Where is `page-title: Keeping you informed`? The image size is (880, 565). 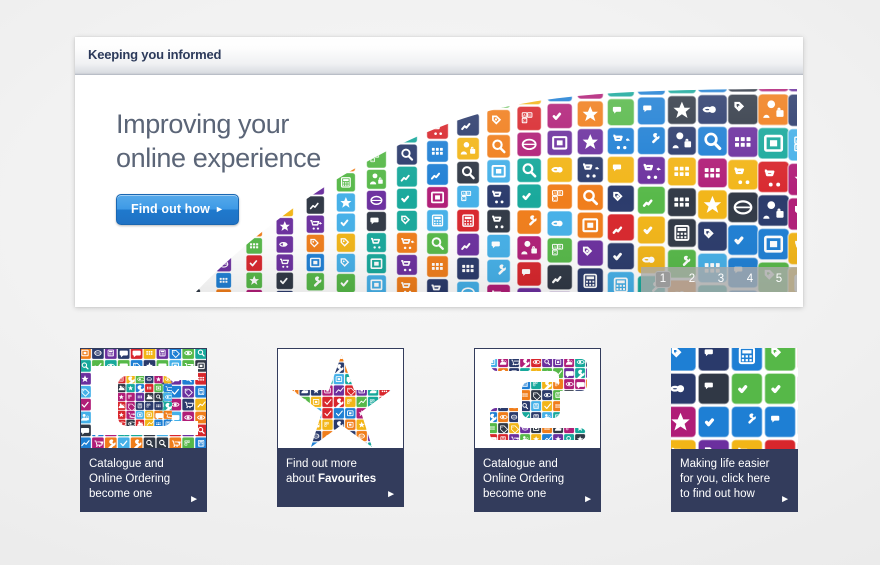
page-title: Keeping you informed is located at coordinates (155, 54).